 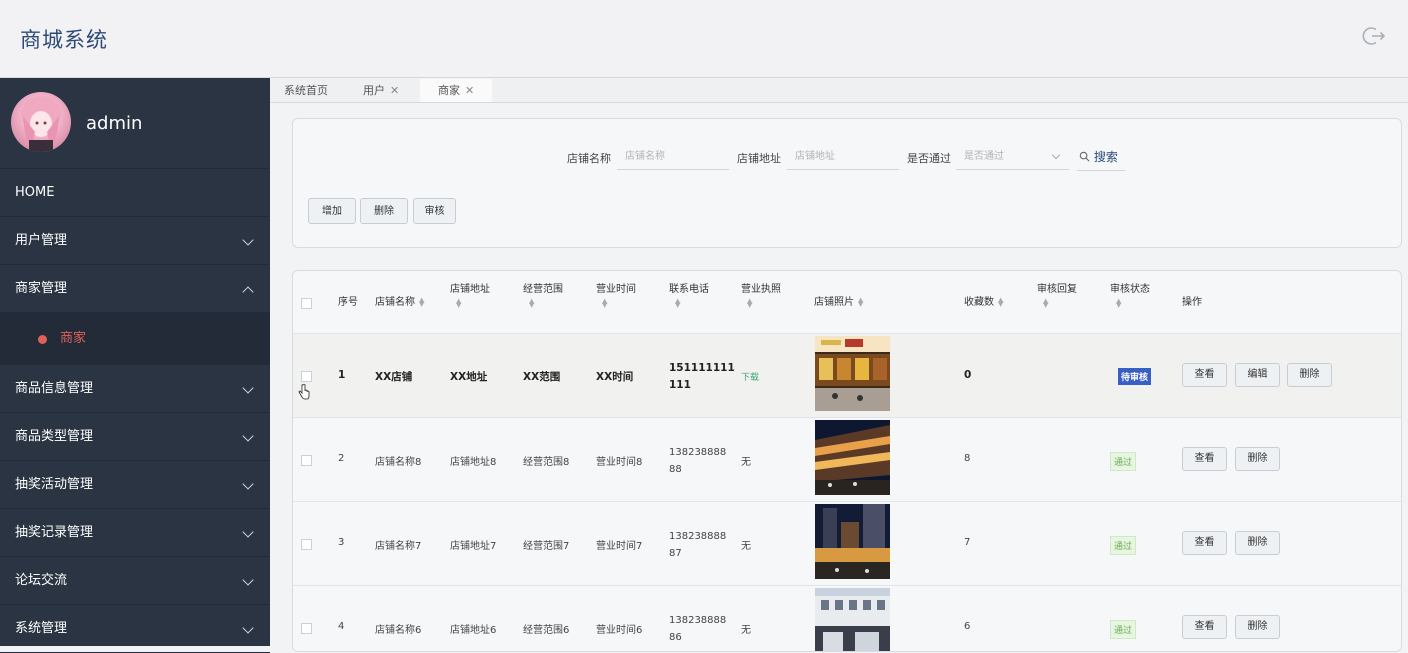 I want to click on tab-user: 用户 ✕, so click(x=381, y=90).